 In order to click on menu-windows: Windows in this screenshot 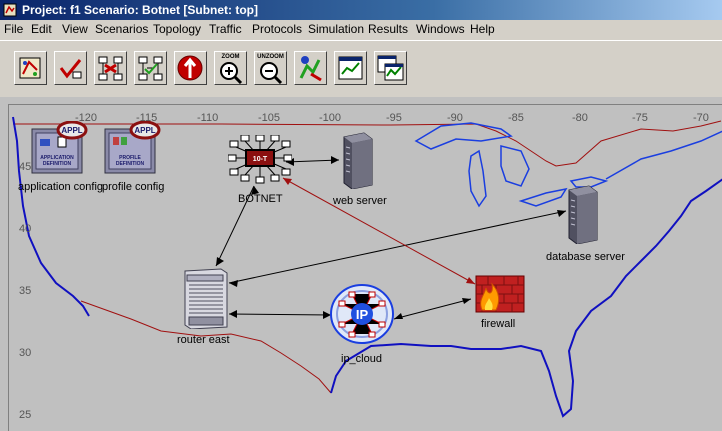, I will do `click(440, 29)`.